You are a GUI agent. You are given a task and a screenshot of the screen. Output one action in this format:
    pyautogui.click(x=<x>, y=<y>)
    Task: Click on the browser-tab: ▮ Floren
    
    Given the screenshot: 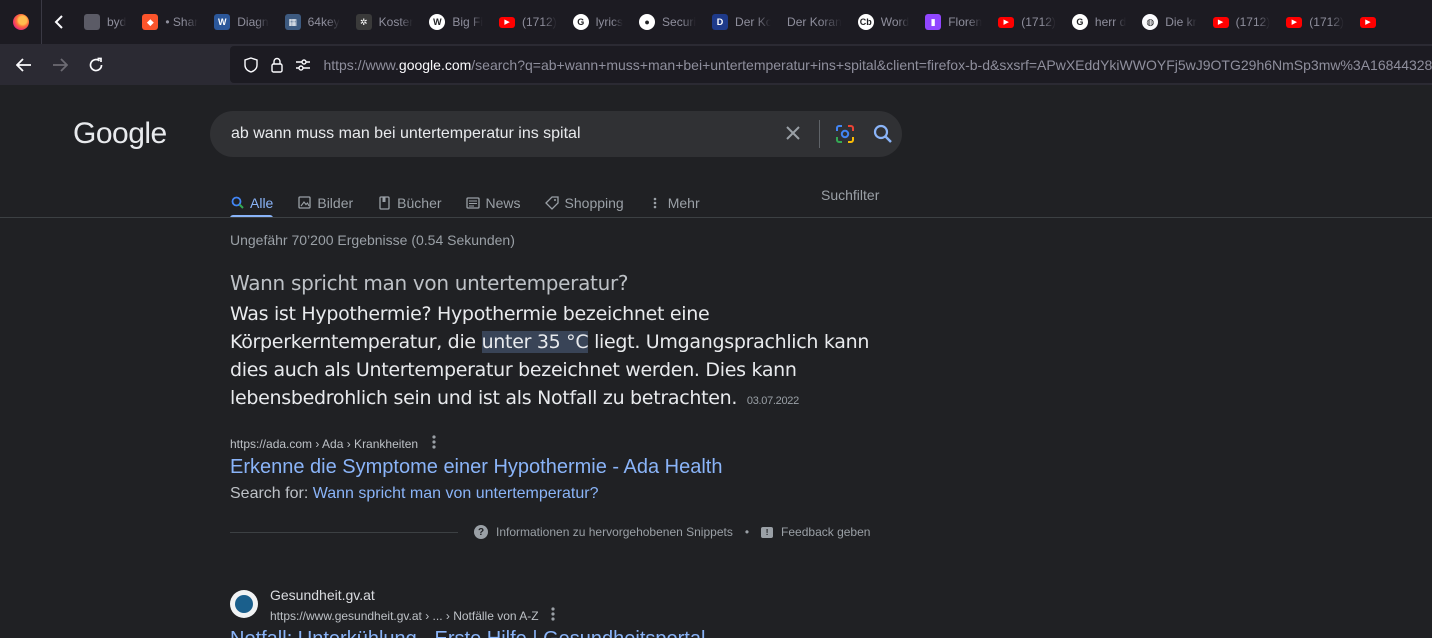 What is the action you would take?
    pyautogui.click(x=953, y=22)
    